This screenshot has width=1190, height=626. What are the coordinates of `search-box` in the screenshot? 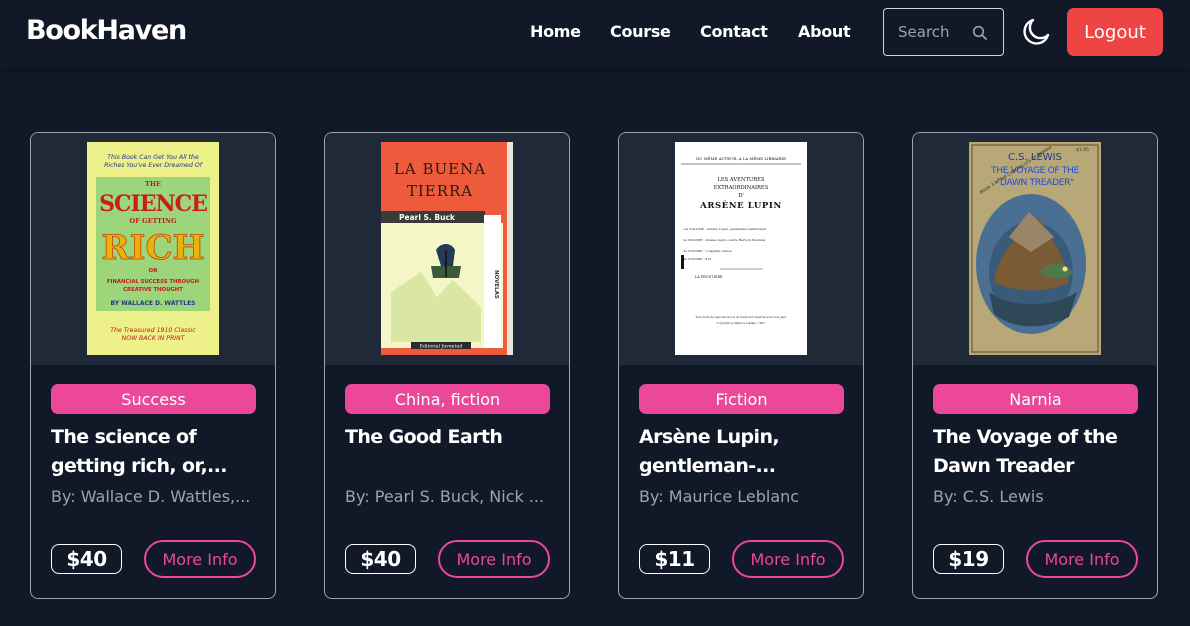 It's located at (943, 32).